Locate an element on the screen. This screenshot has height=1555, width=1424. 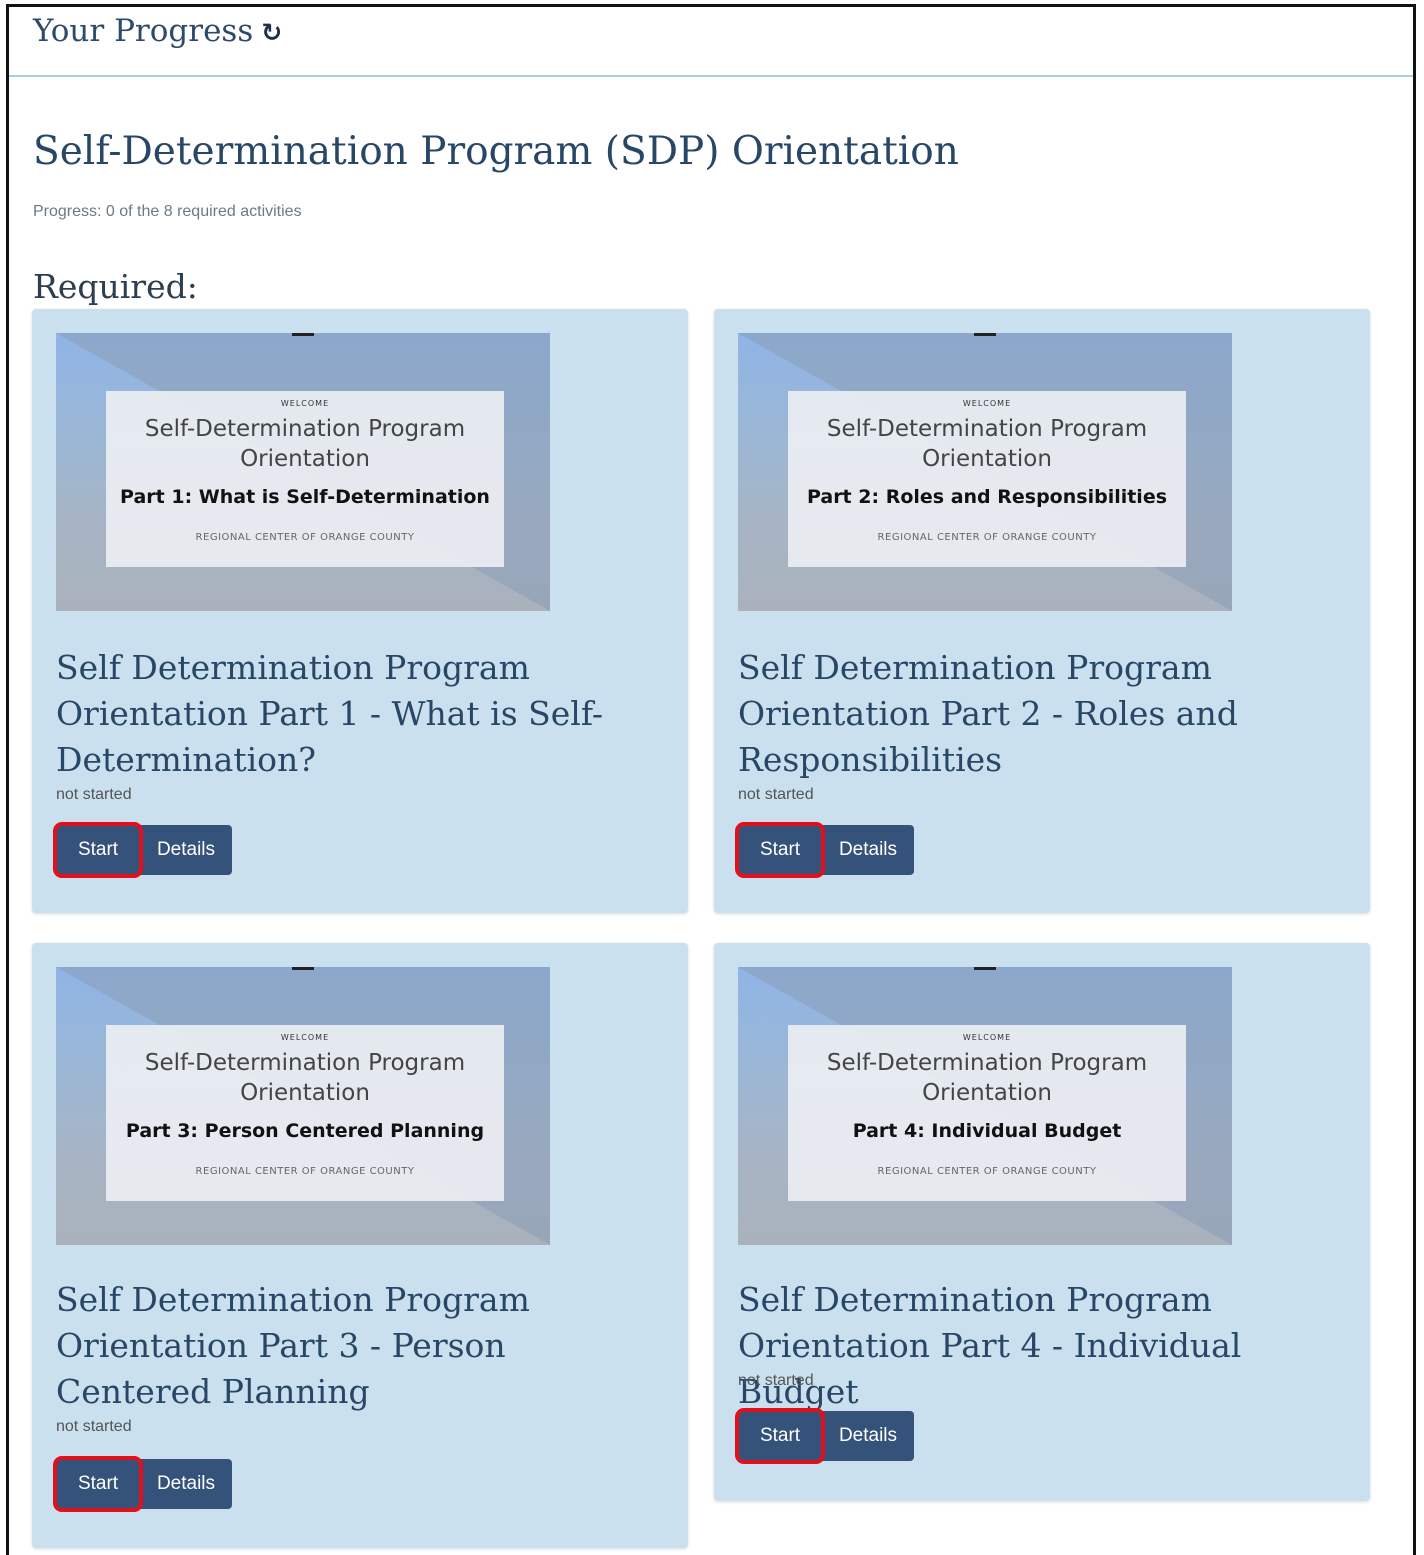
slide-part: Part 1: What is Self-Determination is located at coordinates (305, 497).